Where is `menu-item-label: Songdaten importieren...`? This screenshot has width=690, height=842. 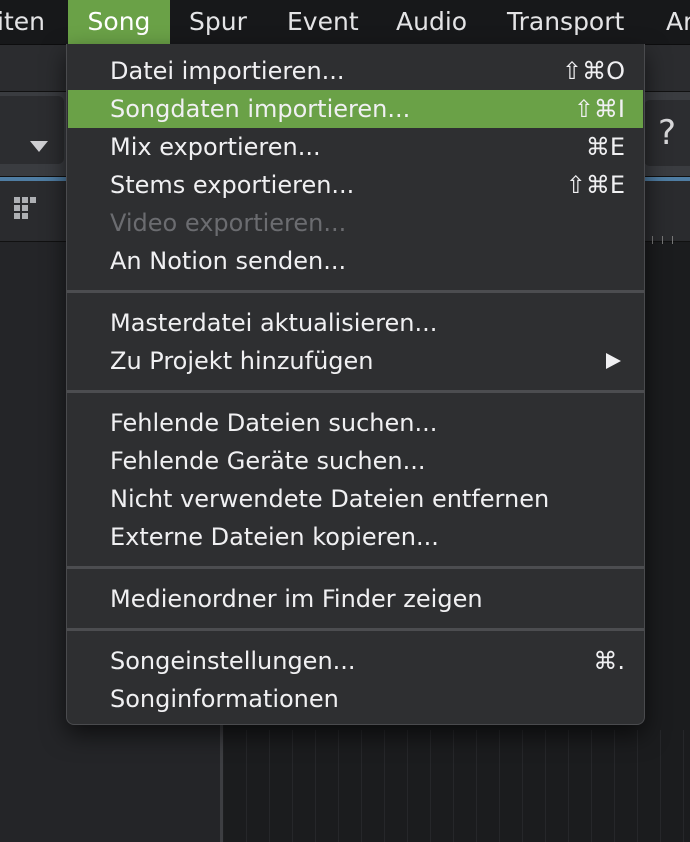
menu-item-label: Songdaten importieren... is located at coordinates (260, 109).